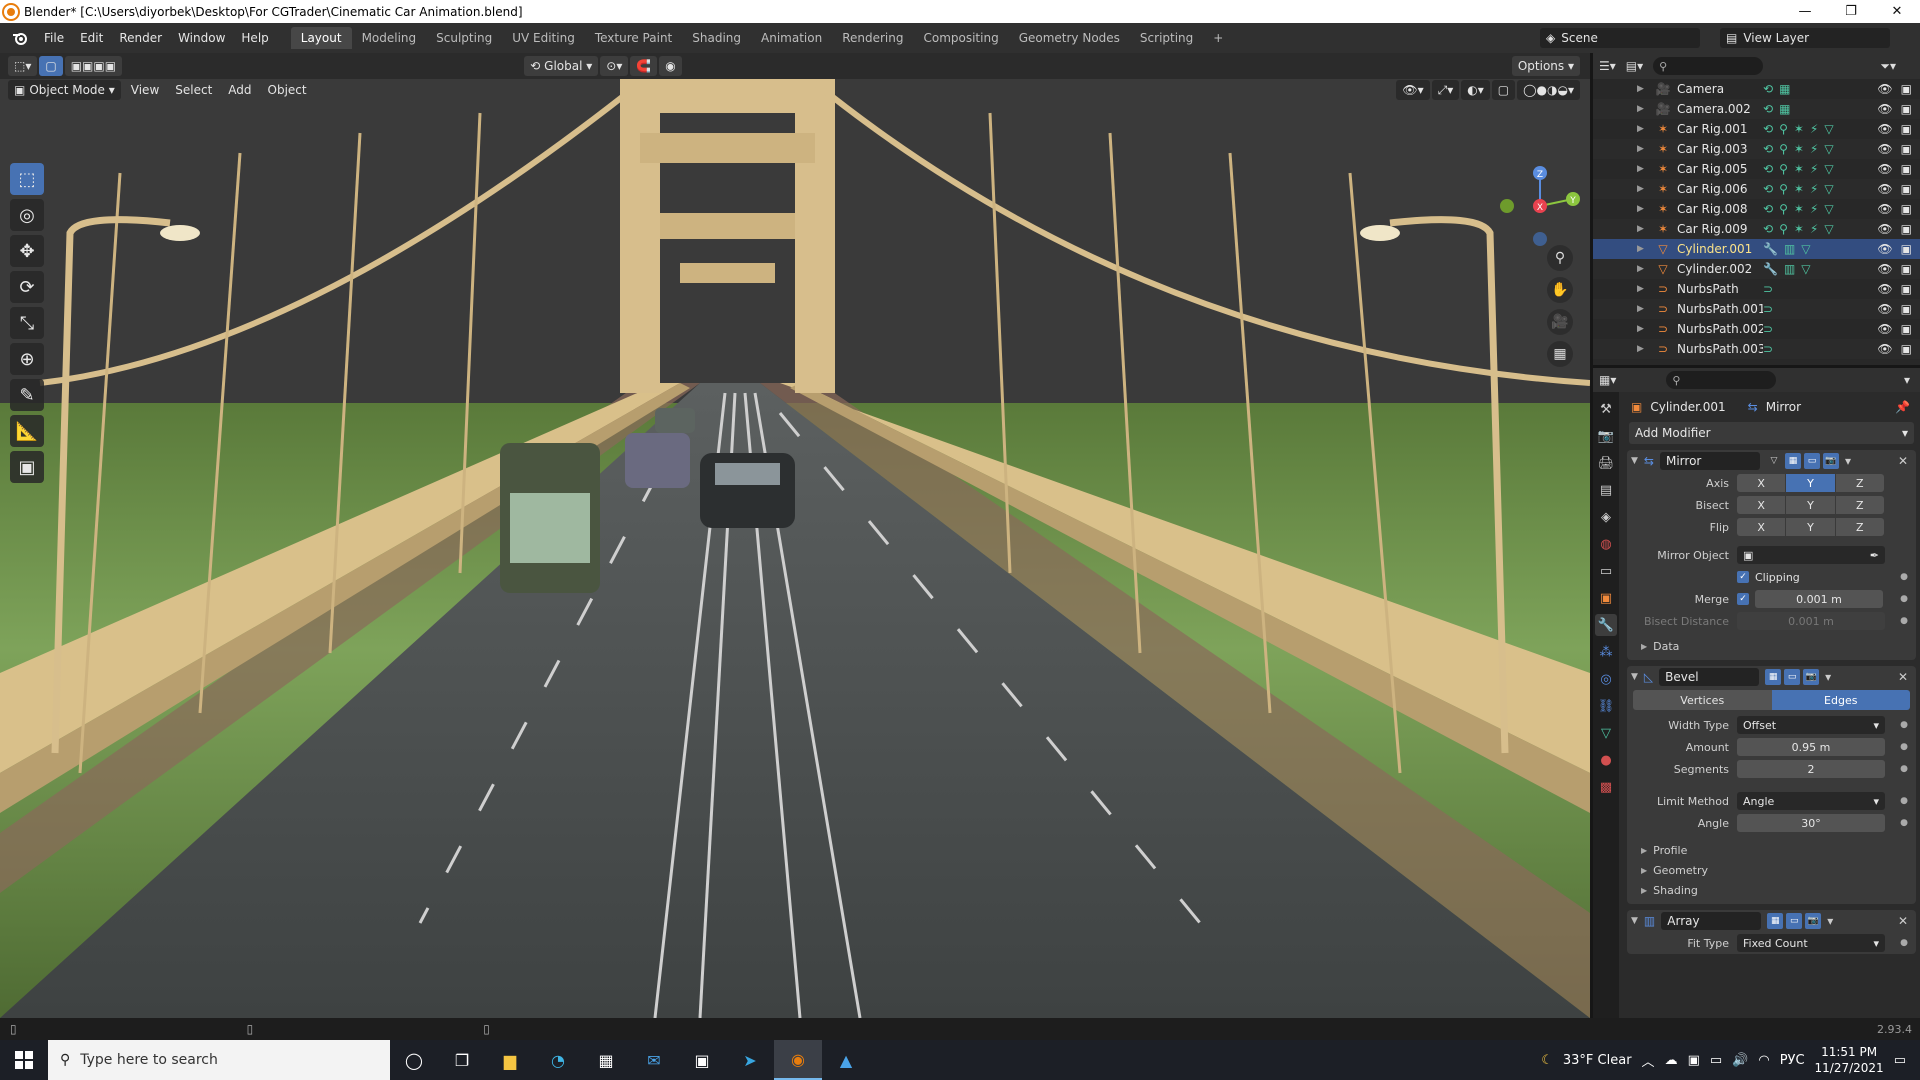 The height and width of the screenshot is (1080, 1920). I want to click on realtime-icon: ▭, so click(1792, 677).